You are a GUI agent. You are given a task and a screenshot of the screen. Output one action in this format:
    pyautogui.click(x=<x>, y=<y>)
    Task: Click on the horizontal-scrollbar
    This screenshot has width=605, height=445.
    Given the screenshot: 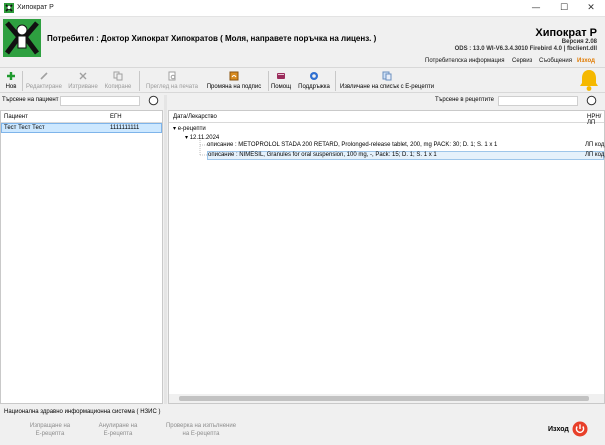 What is the action you would take?
    pyautogui.click(x=386, y=398)
    